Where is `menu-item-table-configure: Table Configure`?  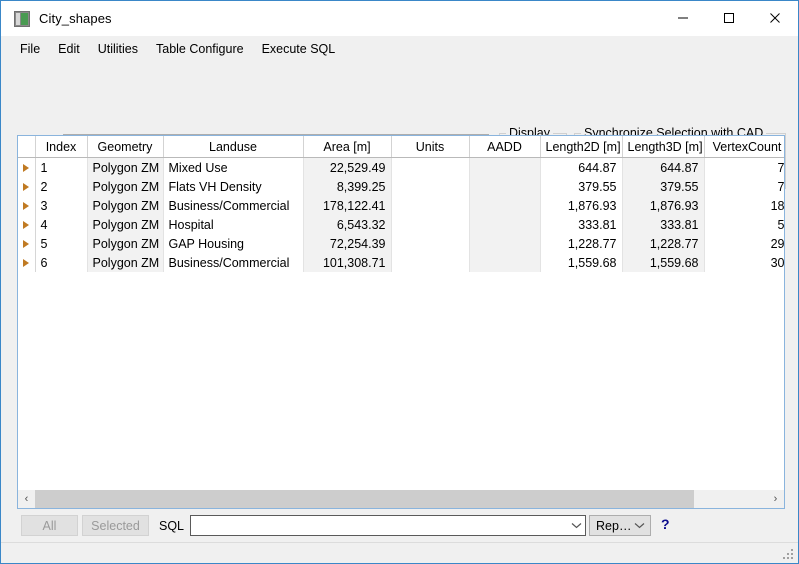 menu-item-table-configure: Table Configure is located at coordinates (200, 49).